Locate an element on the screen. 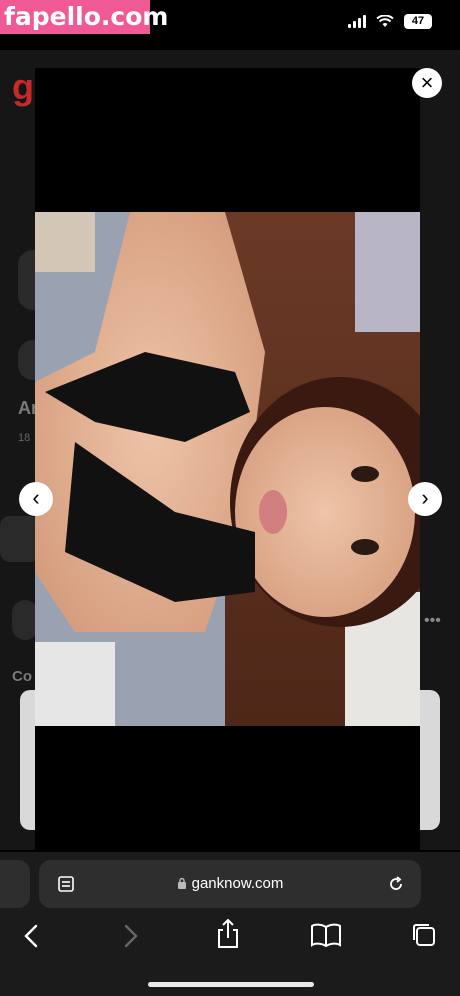  back-icon is located at coordinates (32, 936).